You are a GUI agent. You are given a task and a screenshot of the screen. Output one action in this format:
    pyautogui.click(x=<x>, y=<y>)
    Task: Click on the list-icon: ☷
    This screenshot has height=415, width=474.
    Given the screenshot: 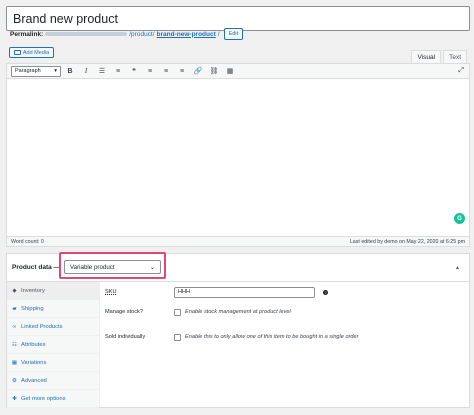 What is the action you would take?
    pyautogui.click(x=14, y=344)
    